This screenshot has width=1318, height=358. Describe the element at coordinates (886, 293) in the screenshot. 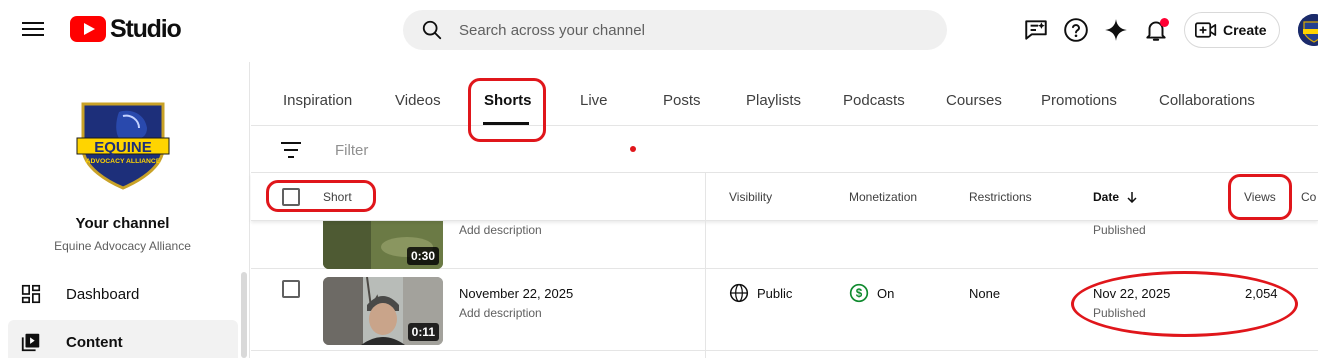

I see `monetization-label: On` at that location.